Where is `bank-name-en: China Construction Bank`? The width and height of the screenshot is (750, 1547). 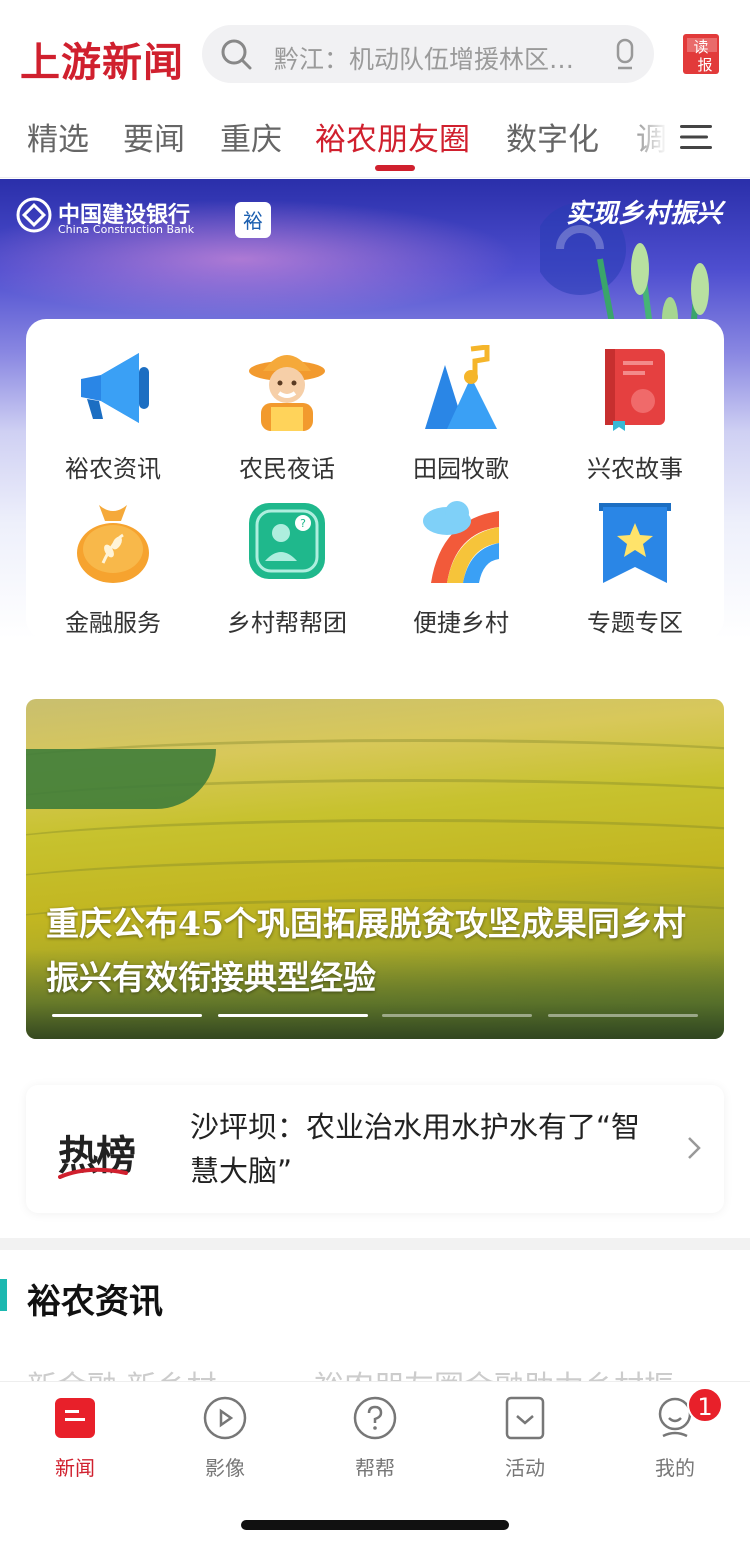 bank-name-en: China Construction Bank is located at coordinates (126, 229).